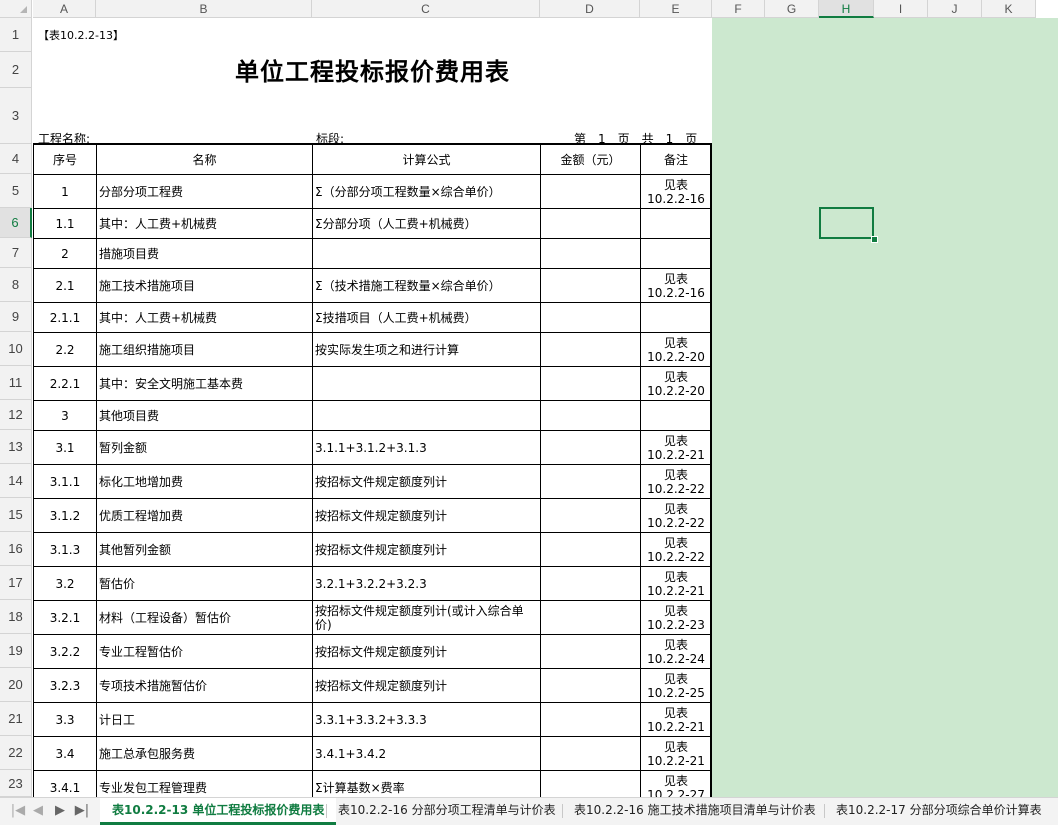 Image resolution: width=1058 pixels, height=825 pixels. What do you see at coordinates (64, 9) in the screenshot?
I see `column-header: A` at bounding box center [64, 9].